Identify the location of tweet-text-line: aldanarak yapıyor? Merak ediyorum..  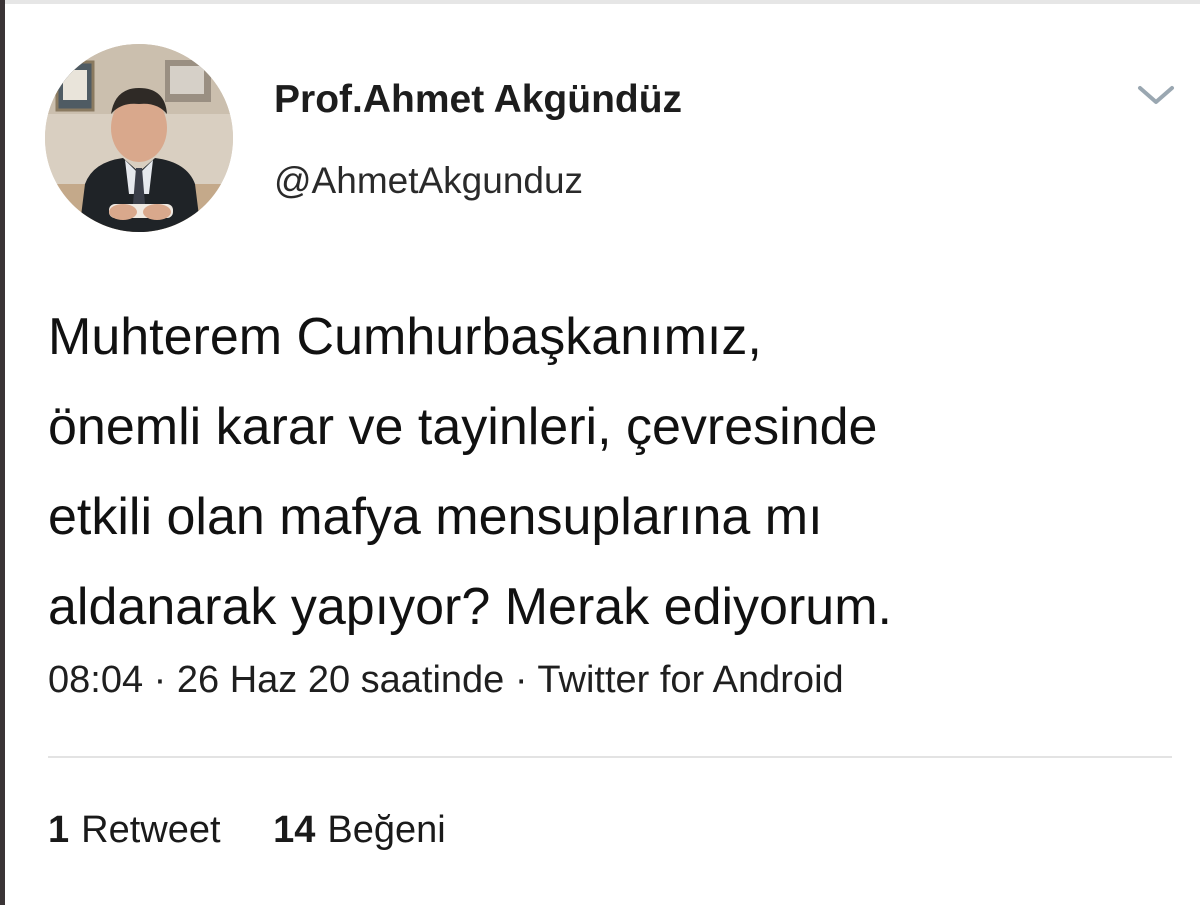
(470, 607).